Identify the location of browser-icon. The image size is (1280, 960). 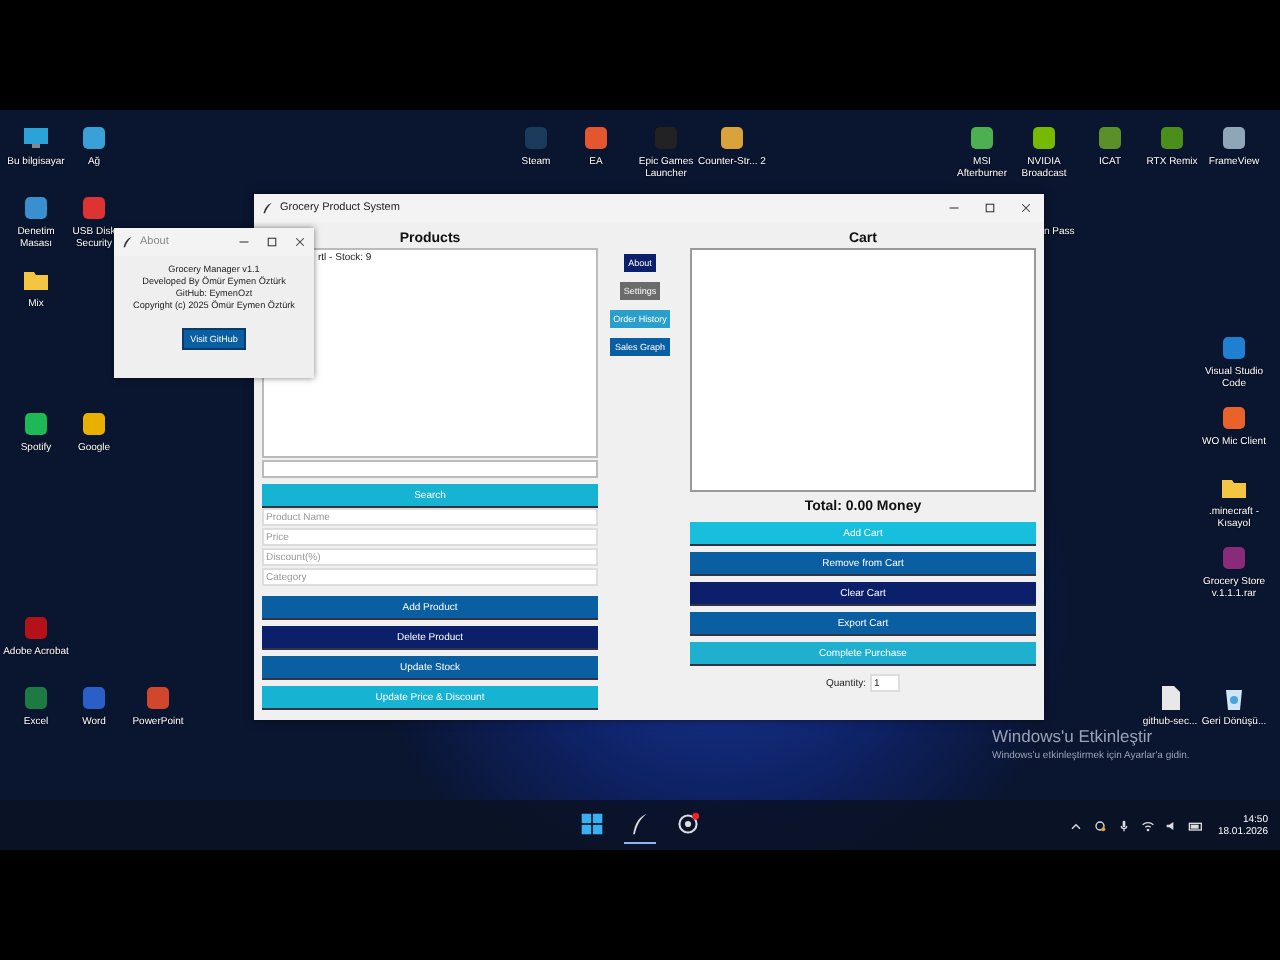
(688, 823).